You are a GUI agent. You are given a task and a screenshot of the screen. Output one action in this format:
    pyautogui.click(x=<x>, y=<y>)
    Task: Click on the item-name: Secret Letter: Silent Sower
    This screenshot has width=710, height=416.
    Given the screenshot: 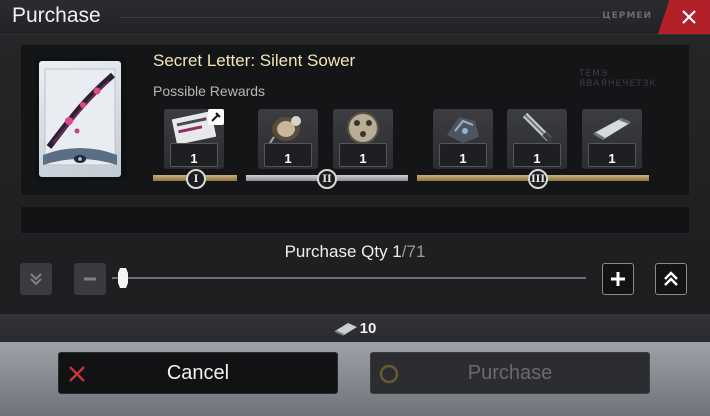 What is the action you would take?
    pyautogui.click(x=254, y=60)
    